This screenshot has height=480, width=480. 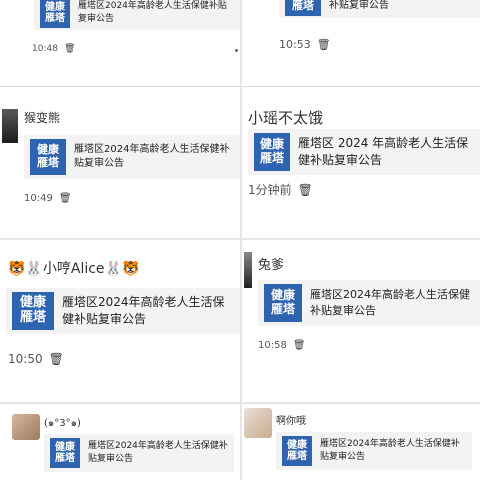 I want to click on comment-time: 10:49, so click(x=38, y=198).